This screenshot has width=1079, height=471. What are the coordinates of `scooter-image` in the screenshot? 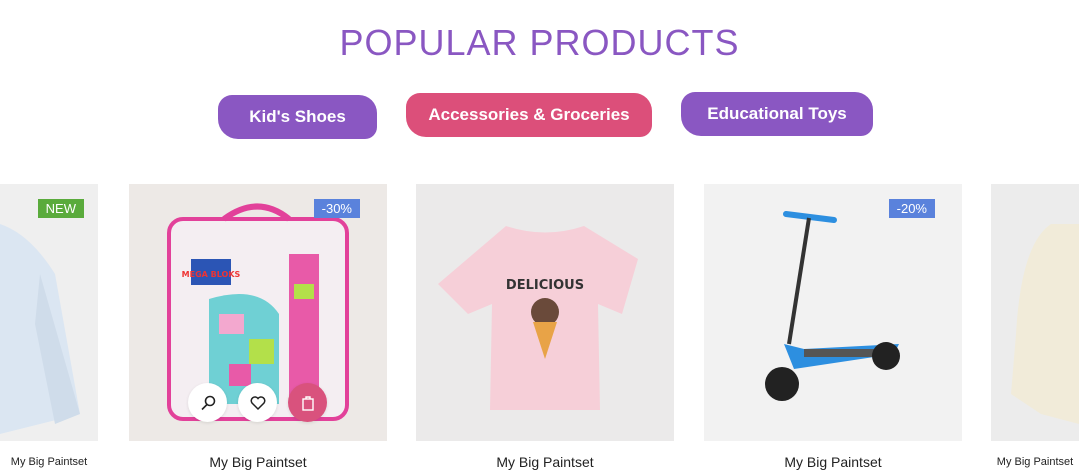 It's located at (832, 306).